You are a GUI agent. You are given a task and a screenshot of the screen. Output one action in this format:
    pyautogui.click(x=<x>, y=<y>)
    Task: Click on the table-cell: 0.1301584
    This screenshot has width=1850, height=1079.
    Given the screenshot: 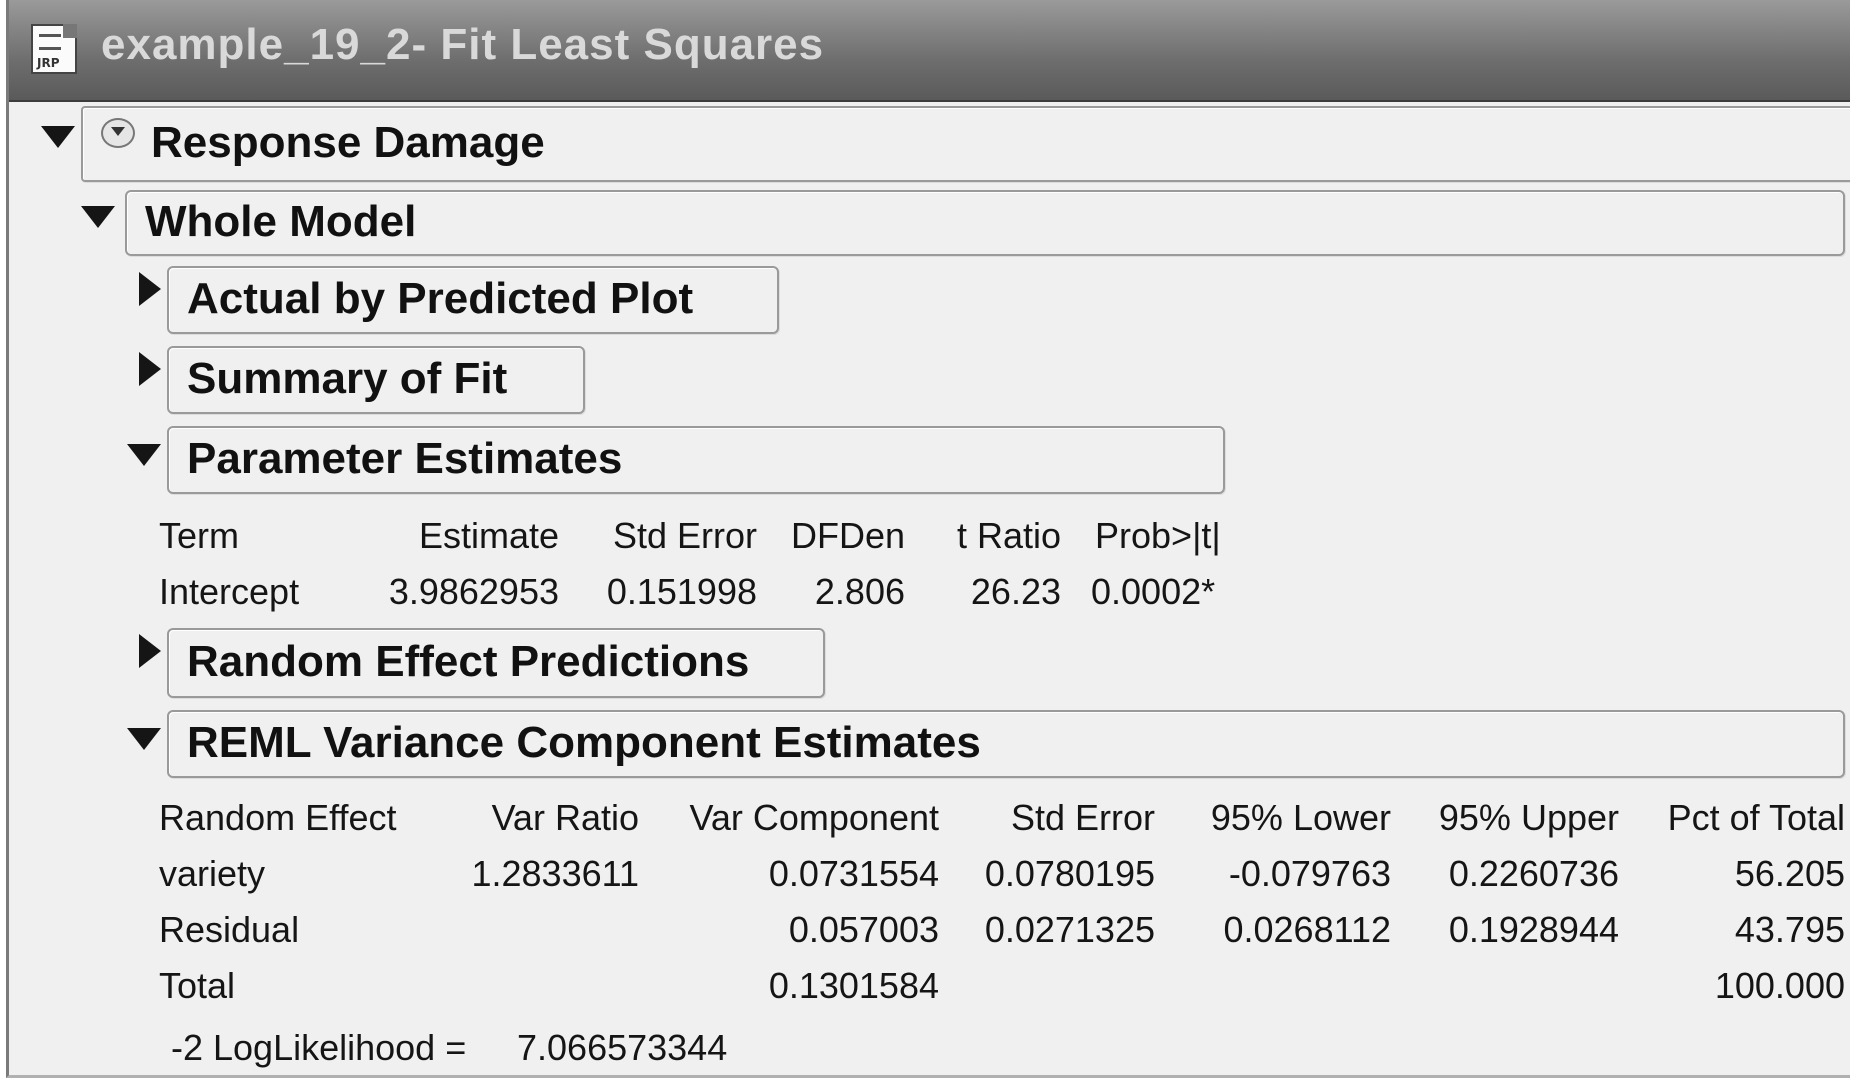 What is the action you would take?
    pyautogui.click(x=853, y=985)
    